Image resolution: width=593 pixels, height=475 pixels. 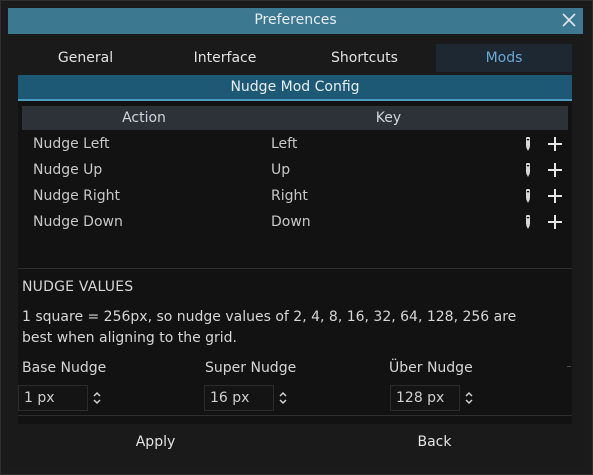 What do you see at coordinates (295, 442) in the screenshot?
I see `dialog-footer: Apply Back` at bounding box center [295, 442].